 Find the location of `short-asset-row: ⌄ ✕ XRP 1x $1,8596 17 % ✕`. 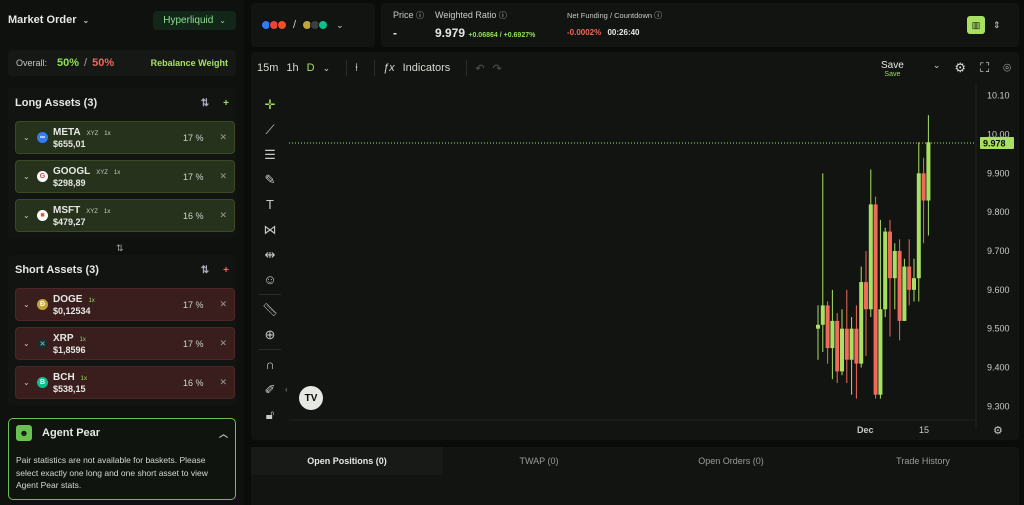

short-asset-row: ⌄ ✕ XRP 1x $1,8596 17 % ✕ is located at coordinates (125, 343).